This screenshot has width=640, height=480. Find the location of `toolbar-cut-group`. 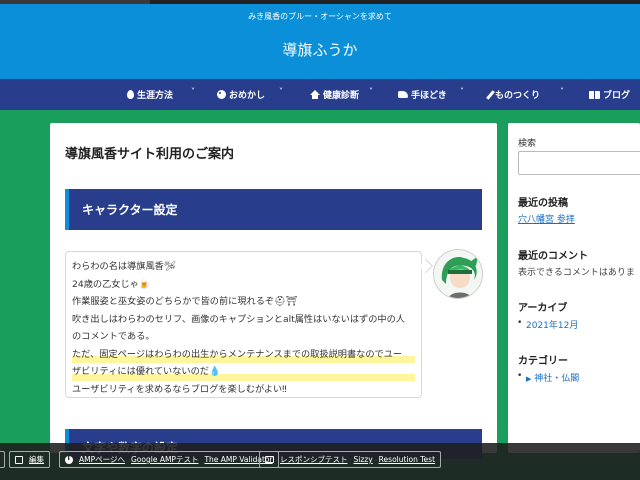

toolbar-cut-group is located at coordinates (2, 459).